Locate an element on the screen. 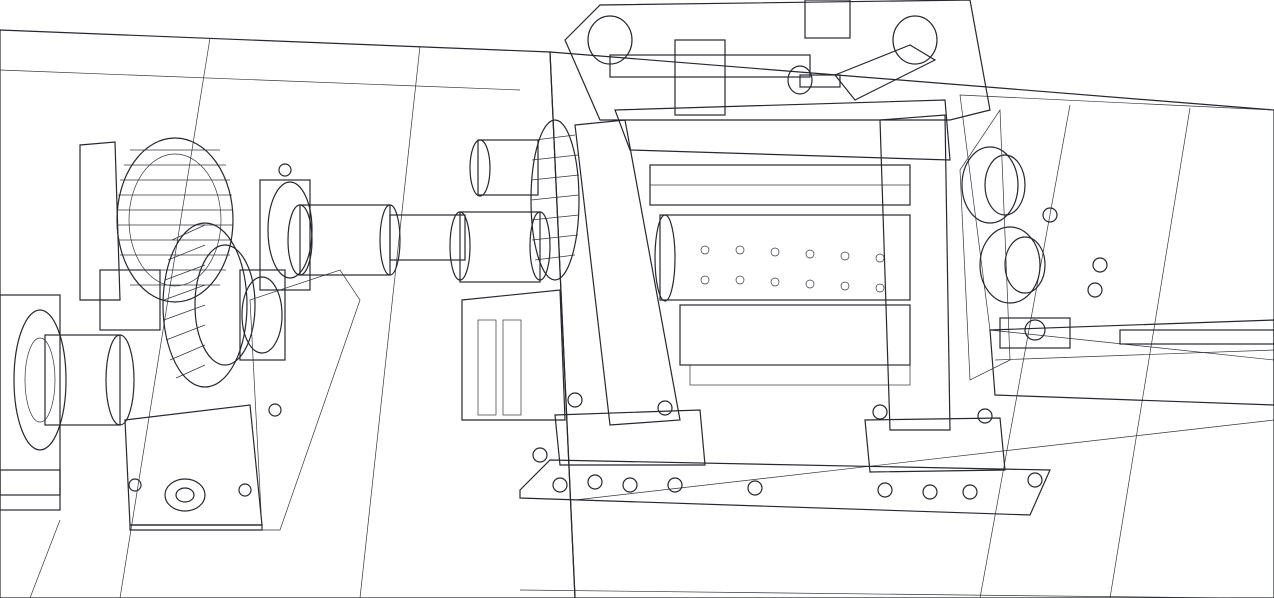 Image resolution: width=1274 pixels, height=598 pixels. roll-change-rail is located at coordinates (1131, 361).